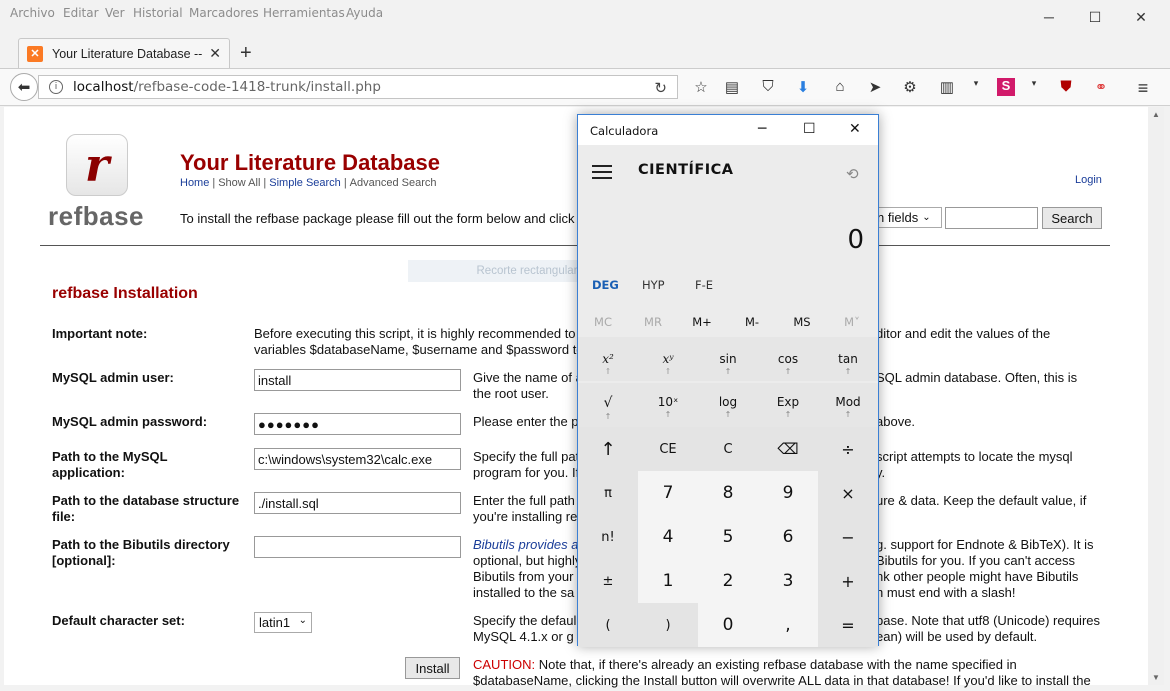  I want to click on ce-button: CE, so click(668, 449).